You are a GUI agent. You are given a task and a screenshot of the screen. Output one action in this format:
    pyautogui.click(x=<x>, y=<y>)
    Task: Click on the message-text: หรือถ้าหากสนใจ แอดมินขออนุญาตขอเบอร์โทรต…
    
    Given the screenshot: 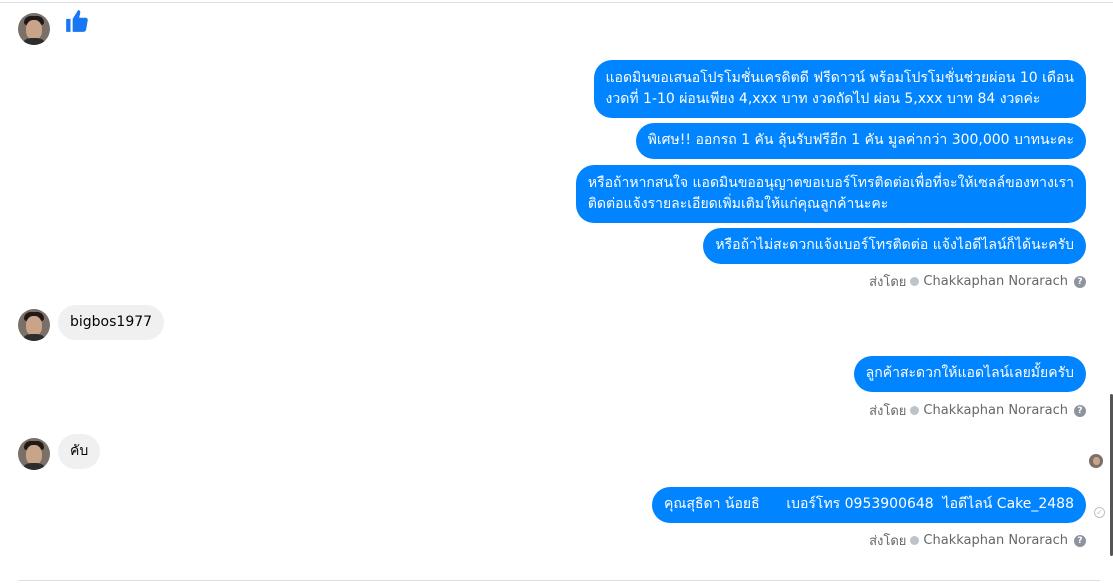 What is the action you would take?
    pyautogui.click(x=830, y=183)
    